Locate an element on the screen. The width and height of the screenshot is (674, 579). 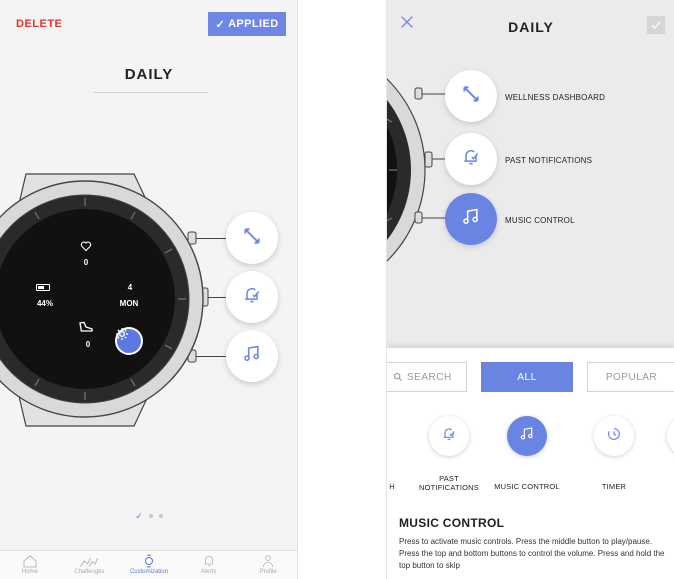
carousel-label: PAST NOTIFICATIONS is located at coordinates (449, 483).